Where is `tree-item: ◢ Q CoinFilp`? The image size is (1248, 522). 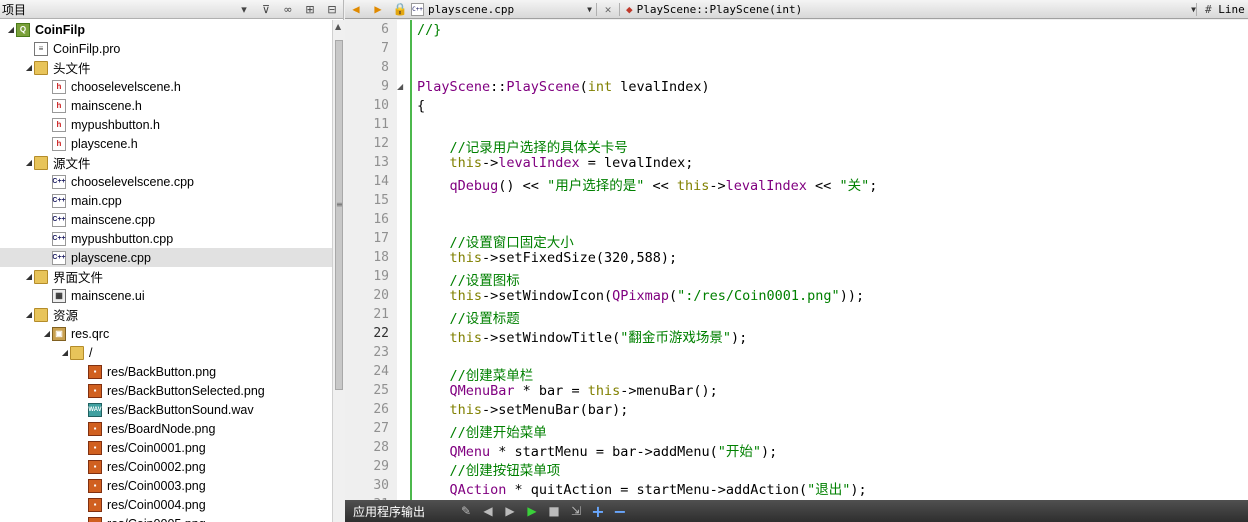 tree-item: ◢ Q CoinFilp is located at coordinates (166, 29).